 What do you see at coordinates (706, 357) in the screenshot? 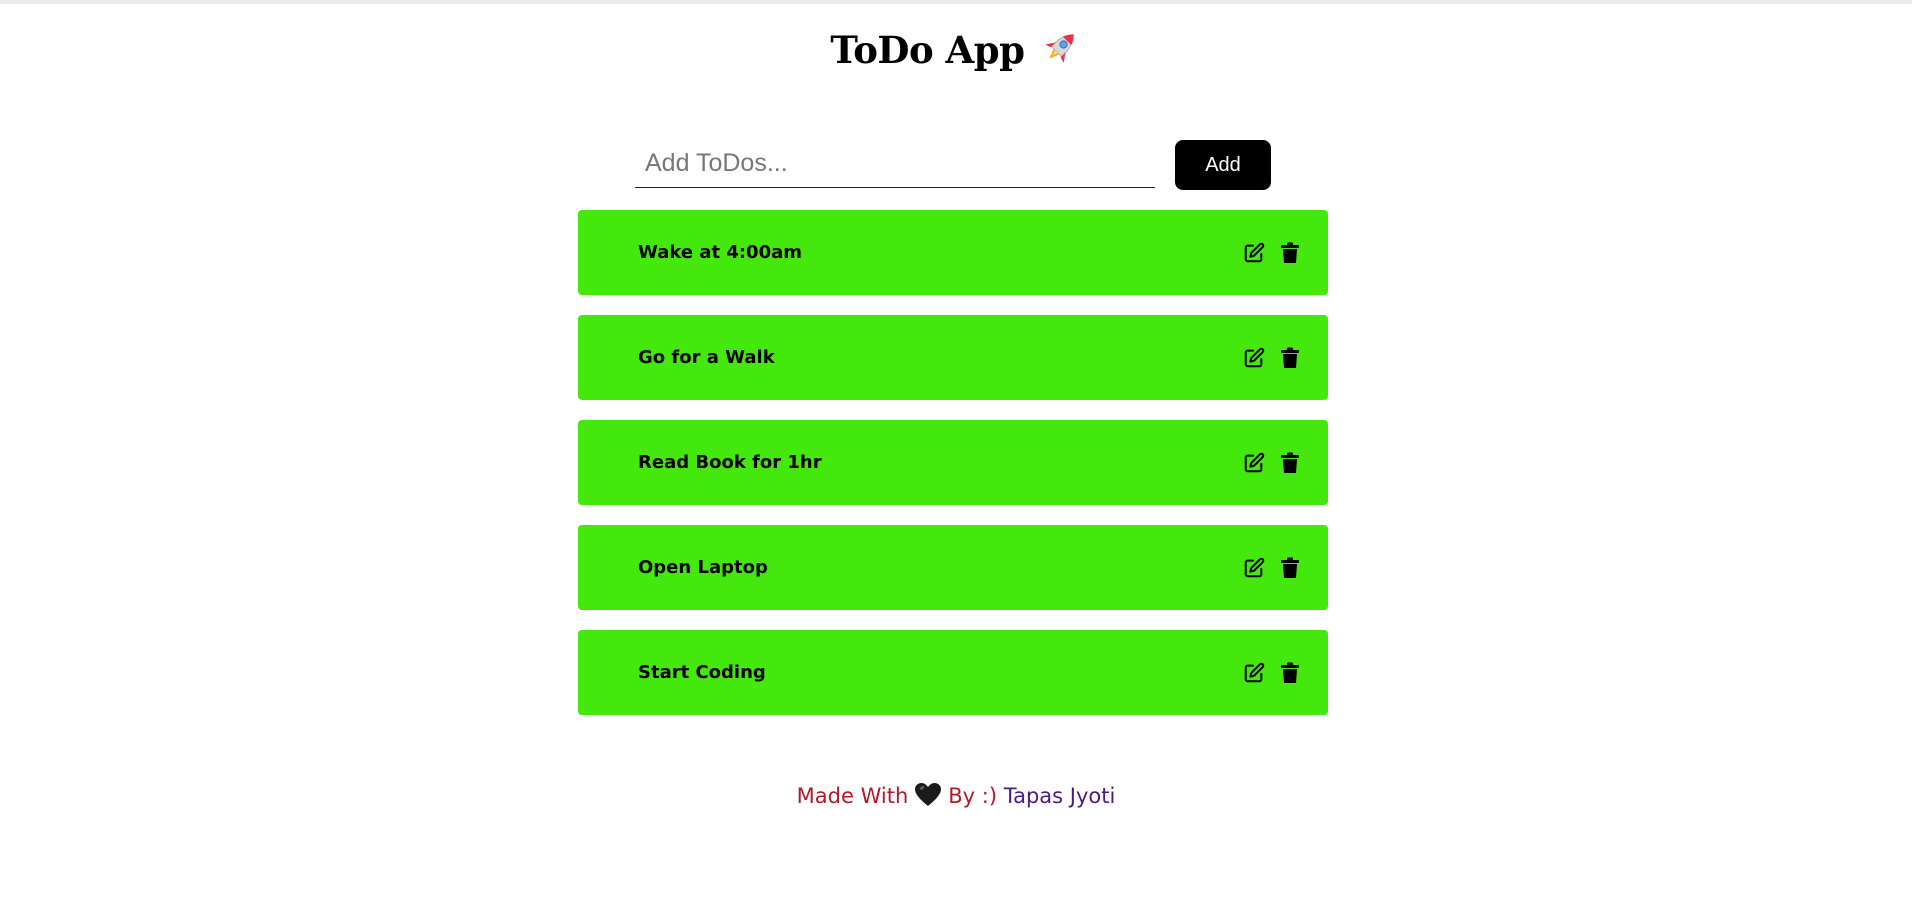
I see `todo-text: Go for a Walk` at bounding box center [706, 357].